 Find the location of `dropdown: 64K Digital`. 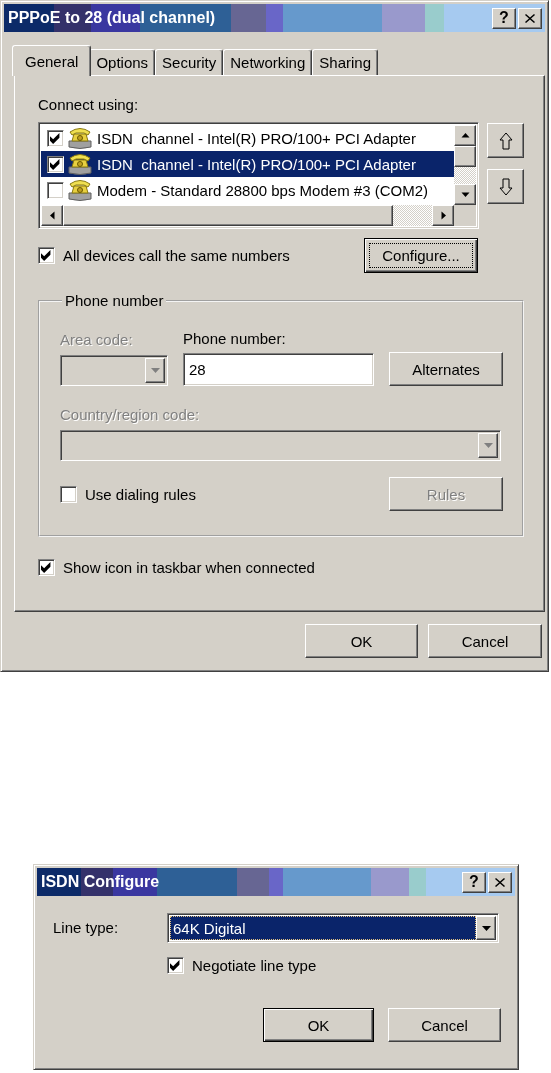

dropdown: 64K Digital is located at coordinates (333, 928).